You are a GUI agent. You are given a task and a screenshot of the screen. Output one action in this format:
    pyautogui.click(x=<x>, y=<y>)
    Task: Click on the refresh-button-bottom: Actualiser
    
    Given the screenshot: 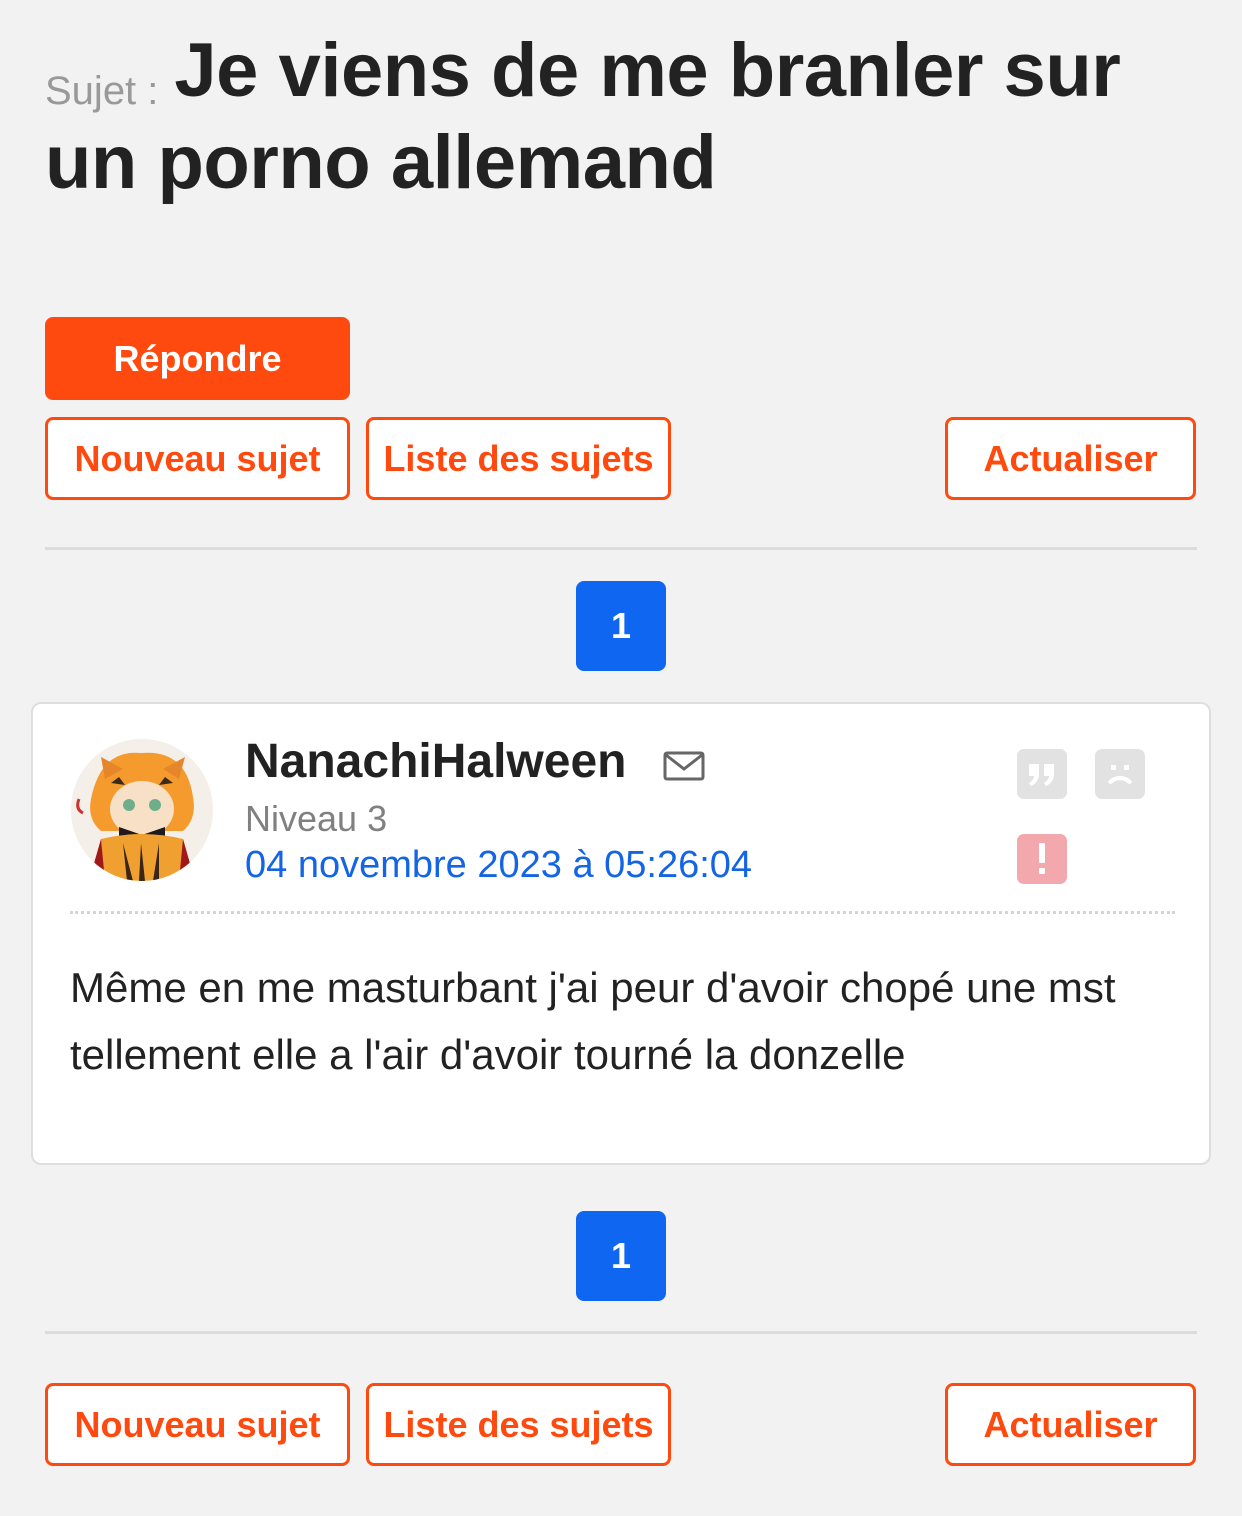 What is the action you would take?
    pyautogui.click(x=1070, y=1424)
    